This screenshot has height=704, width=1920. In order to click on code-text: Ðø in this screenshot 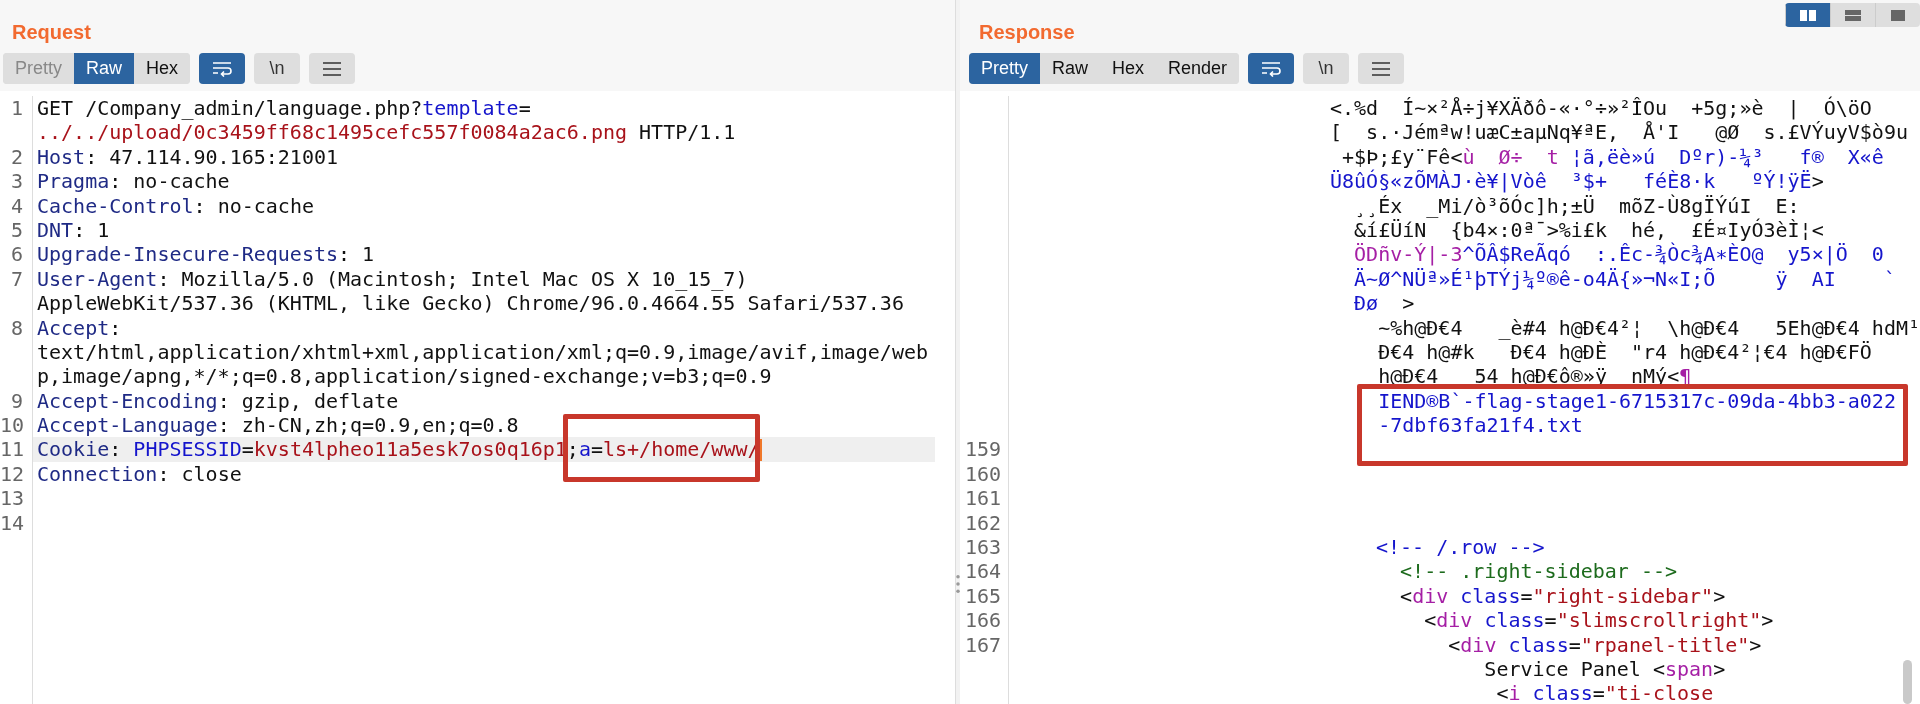, I will do `click(1366, 303)`.